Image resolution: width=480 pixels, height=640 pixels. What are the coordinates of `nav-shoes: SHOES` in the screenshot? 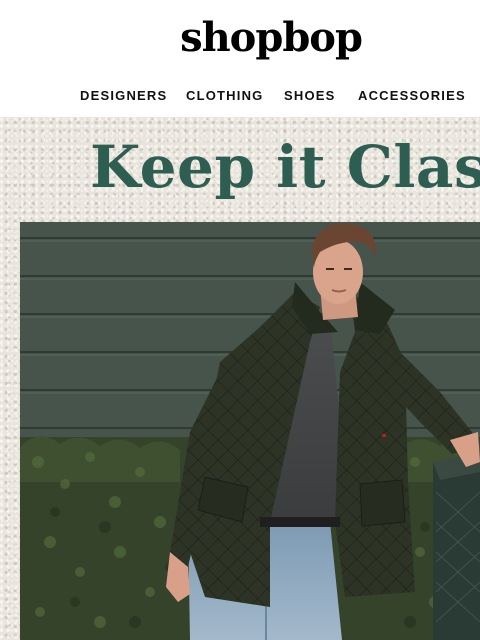 It's located at (310, 95).